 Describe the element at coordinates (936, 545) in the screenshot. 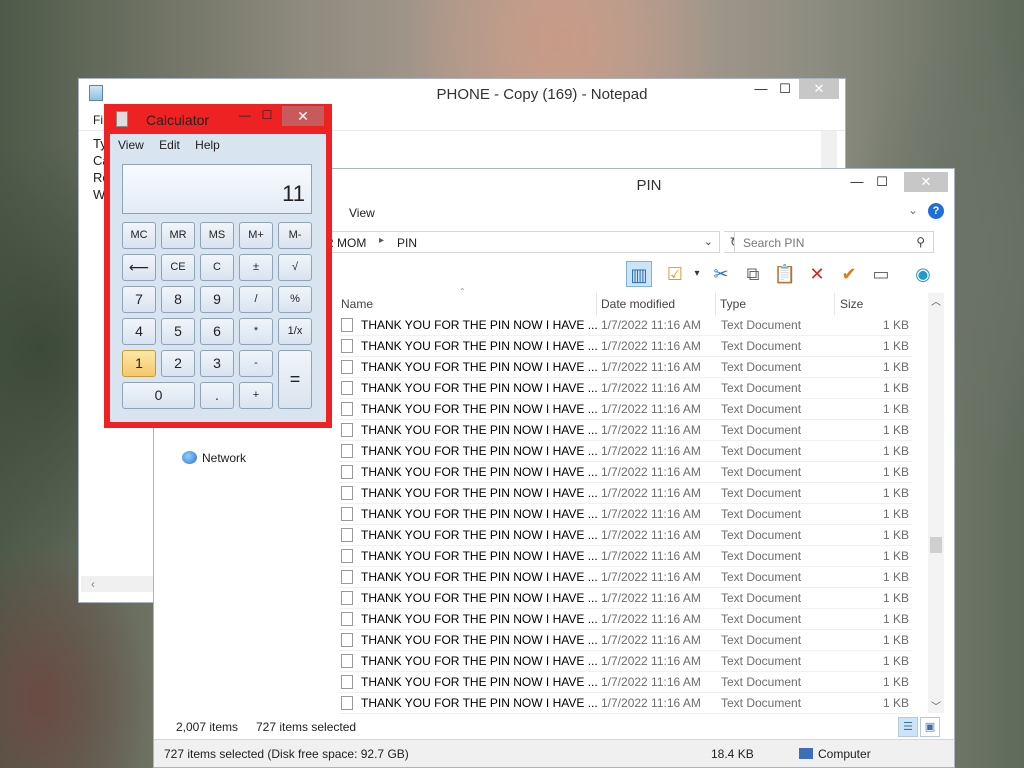

I see `scrollbar-thumb` at that location.